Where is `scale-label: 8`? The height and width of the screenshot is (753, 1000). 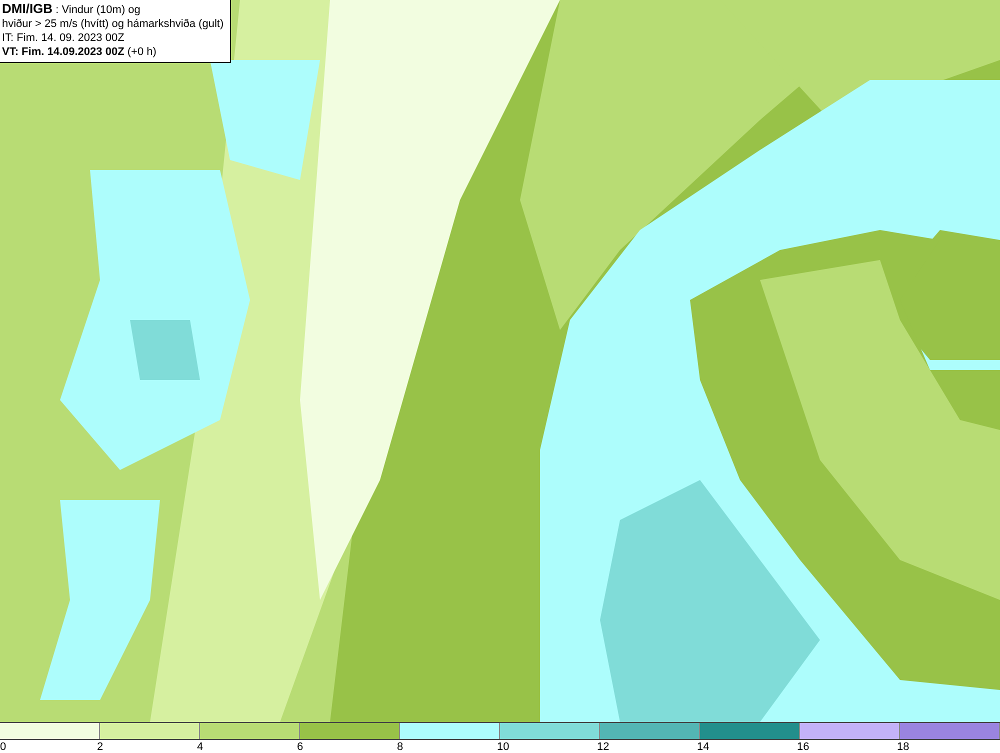 scale-label: 8 is located at coordinates (400, 746).